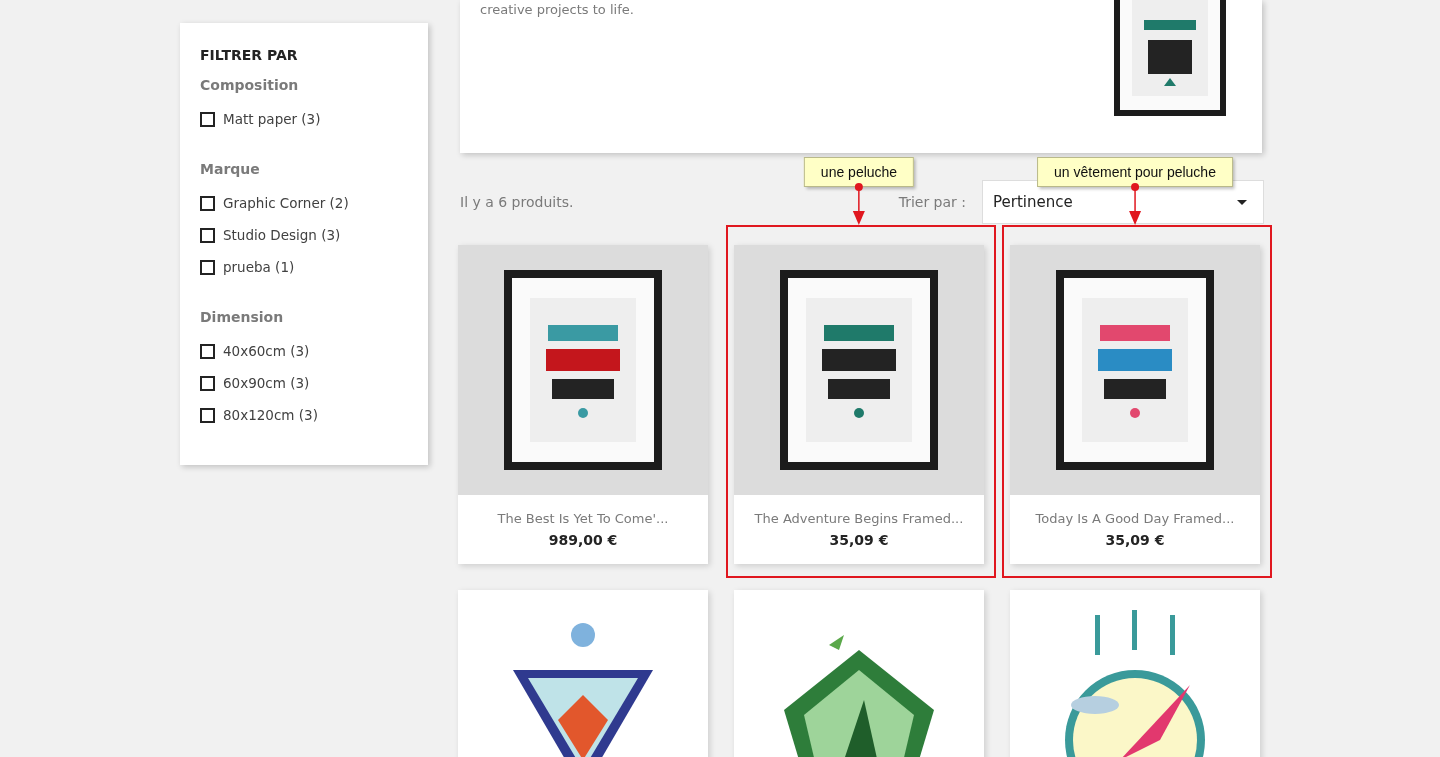 The height and width of the screenshot is (757, 1440). I want to click on filter-option-label: prueba (1), so click(259, 267).